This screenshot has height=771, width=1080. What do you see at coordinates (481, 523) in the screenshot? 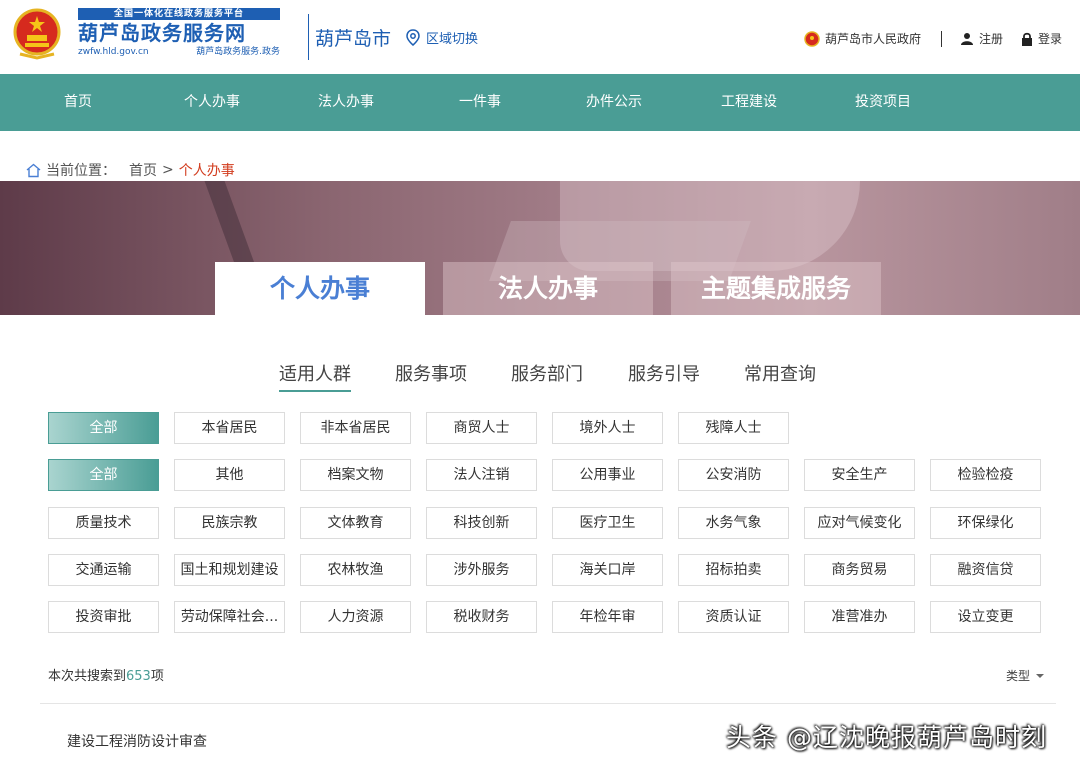
I see `category-chip: 科技创新` at bounding box center [481, 523].